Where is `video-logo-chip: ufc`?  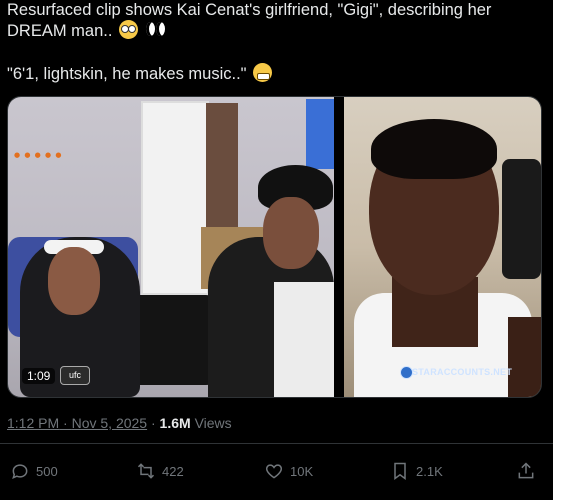
video-logo-chip: ufc is located at coordinates (75, 375).